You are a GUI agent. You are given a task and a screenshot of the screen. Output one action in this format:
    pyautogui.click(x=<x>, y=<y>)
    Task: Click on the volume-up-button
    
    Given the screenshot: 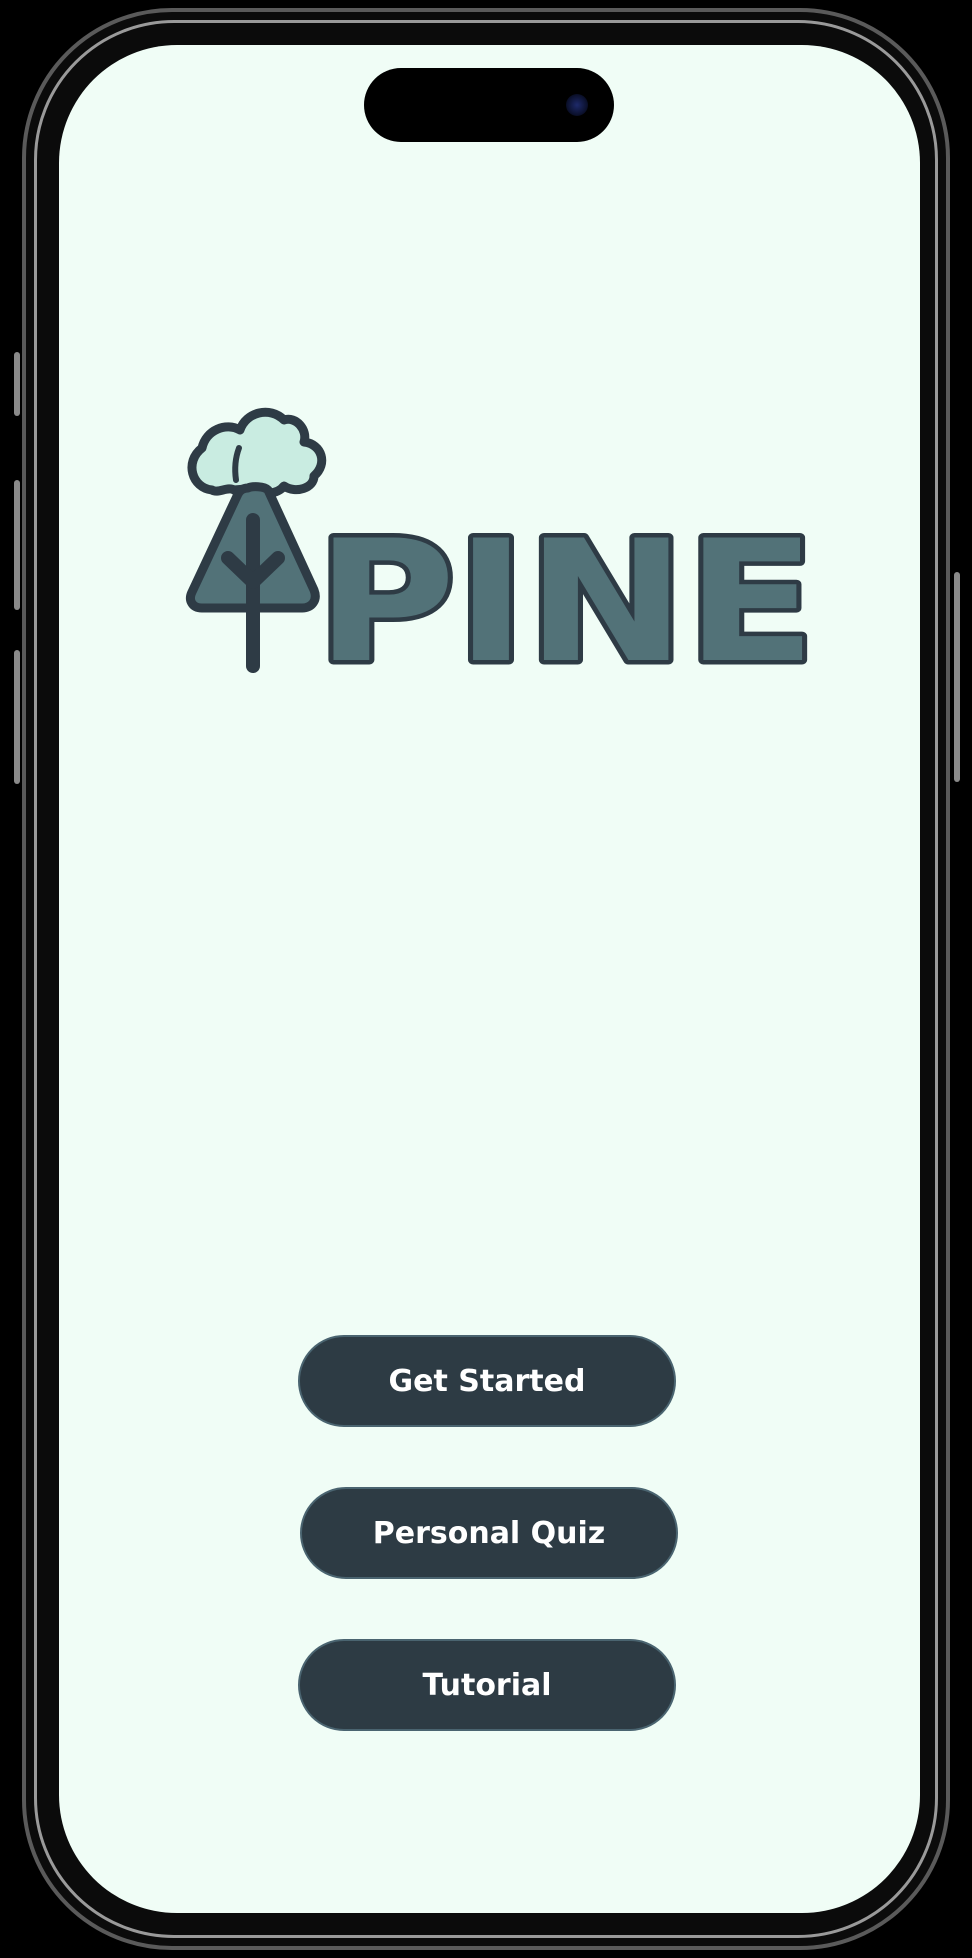 What is the action you would take?
    pyautogui.click(x=17, y=545)
    